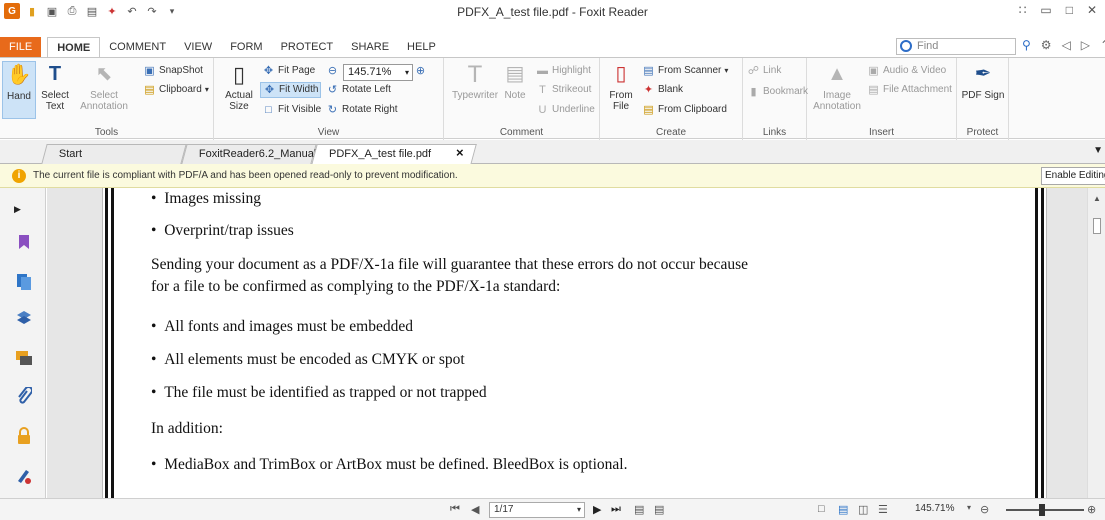  I want to click on from-clipboard-button: ▤ From Clipboard, so click(684, 110).